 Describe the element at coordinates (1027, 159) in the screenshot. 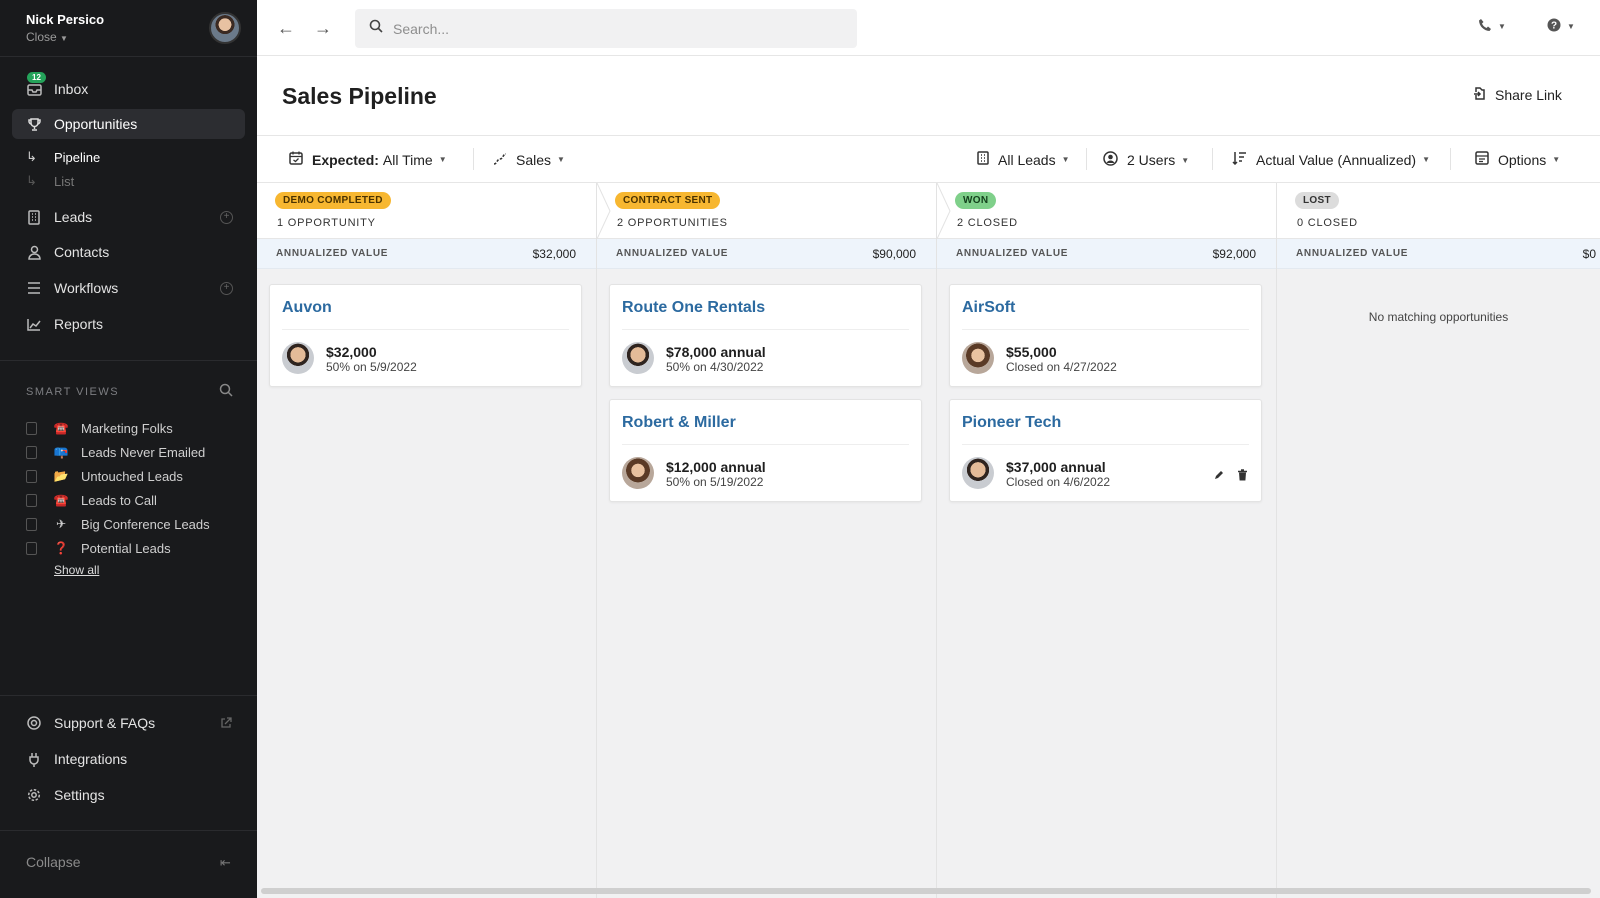

I see `filter-value: All Leads` at that location.